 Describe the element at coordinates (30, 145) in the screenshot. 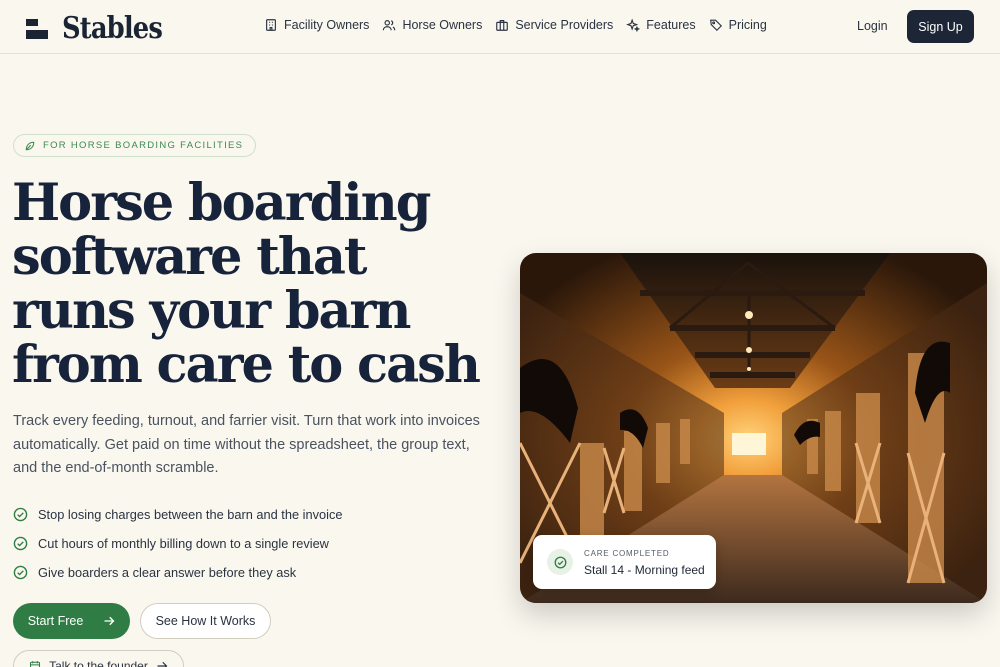

I see `leaf-icon` at that location.